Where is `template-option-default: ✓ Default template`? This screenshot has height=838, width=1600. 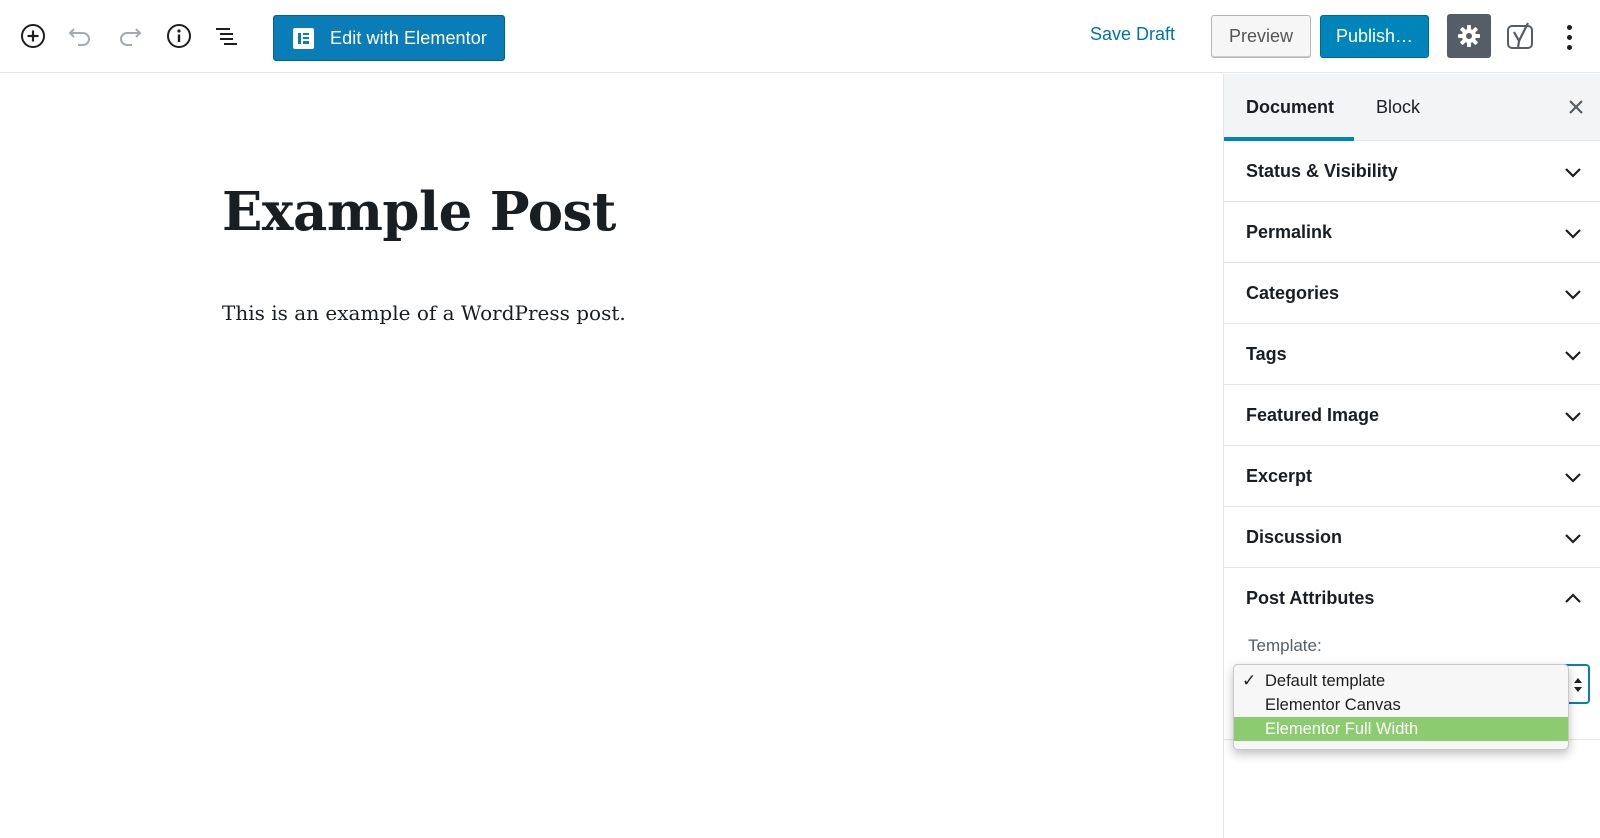 template-option-default: ✓ Default template is located at coordinates (1401, 681).